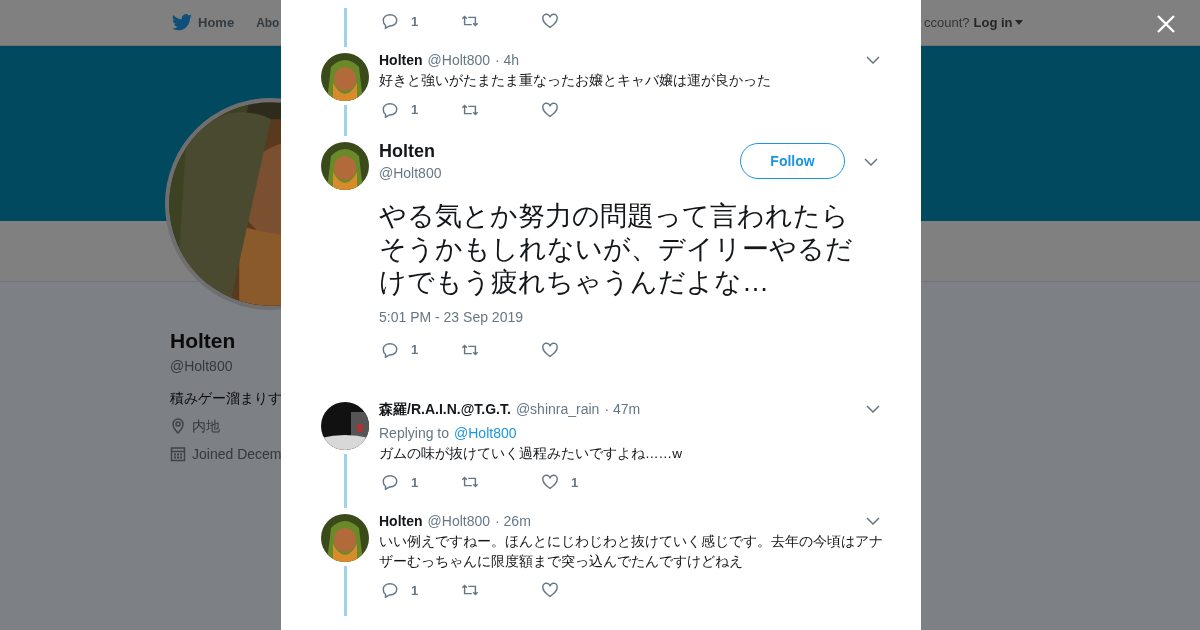 This screenshot has height=630, width=1200. Describe the element at coordinates (268, 22) in the screenshot. I see `about-link: Abo` at that location.